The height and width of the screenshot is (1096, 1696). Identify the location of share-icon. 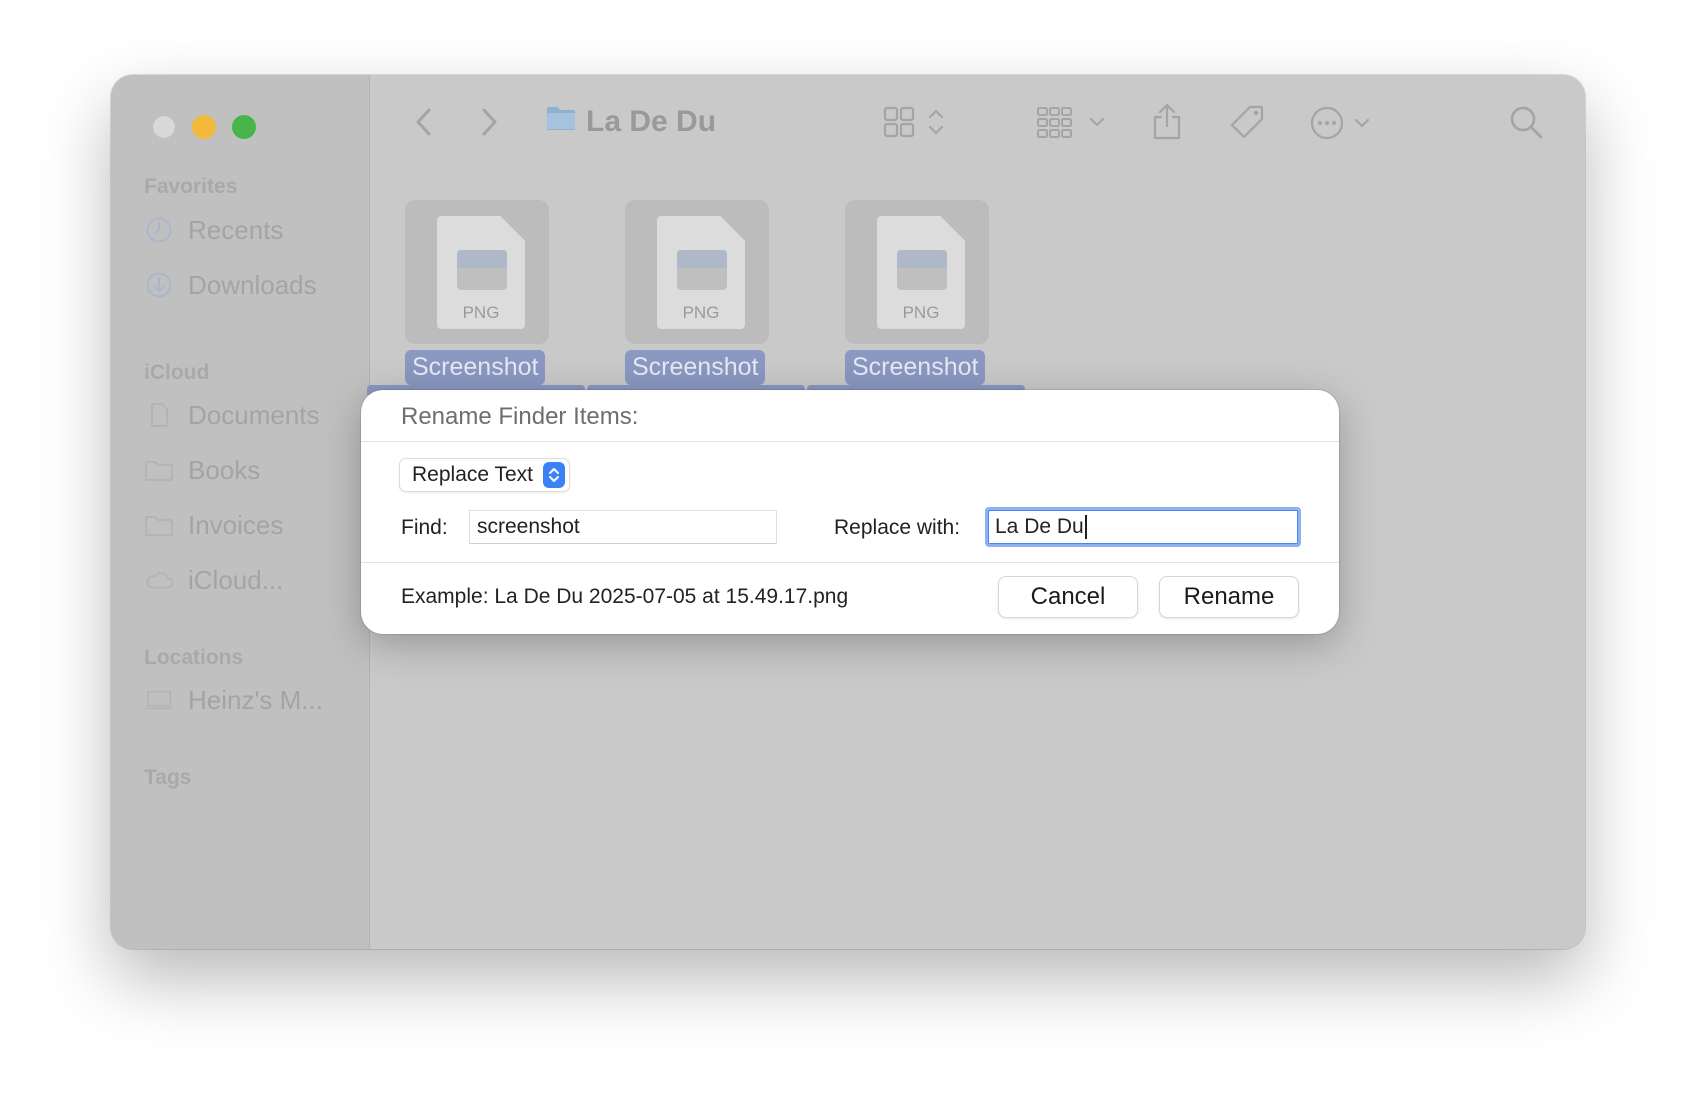
(1167, 121).